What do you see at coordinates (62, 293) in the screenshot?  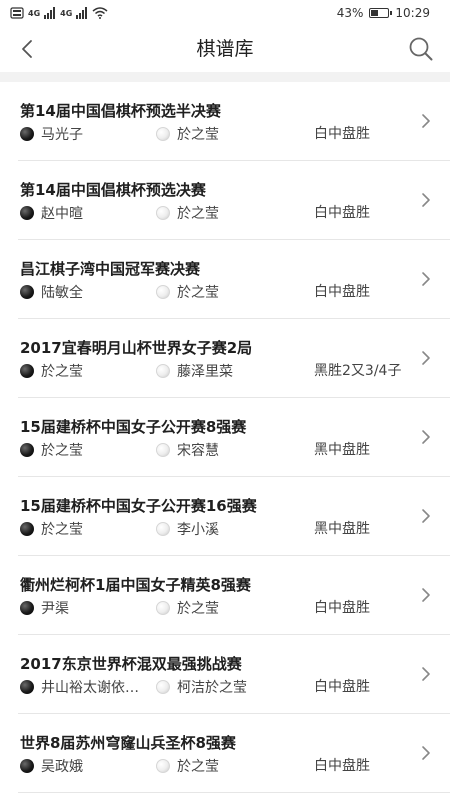 I see `black-player-name: 陆敏全` at bounding box center [62, 293].